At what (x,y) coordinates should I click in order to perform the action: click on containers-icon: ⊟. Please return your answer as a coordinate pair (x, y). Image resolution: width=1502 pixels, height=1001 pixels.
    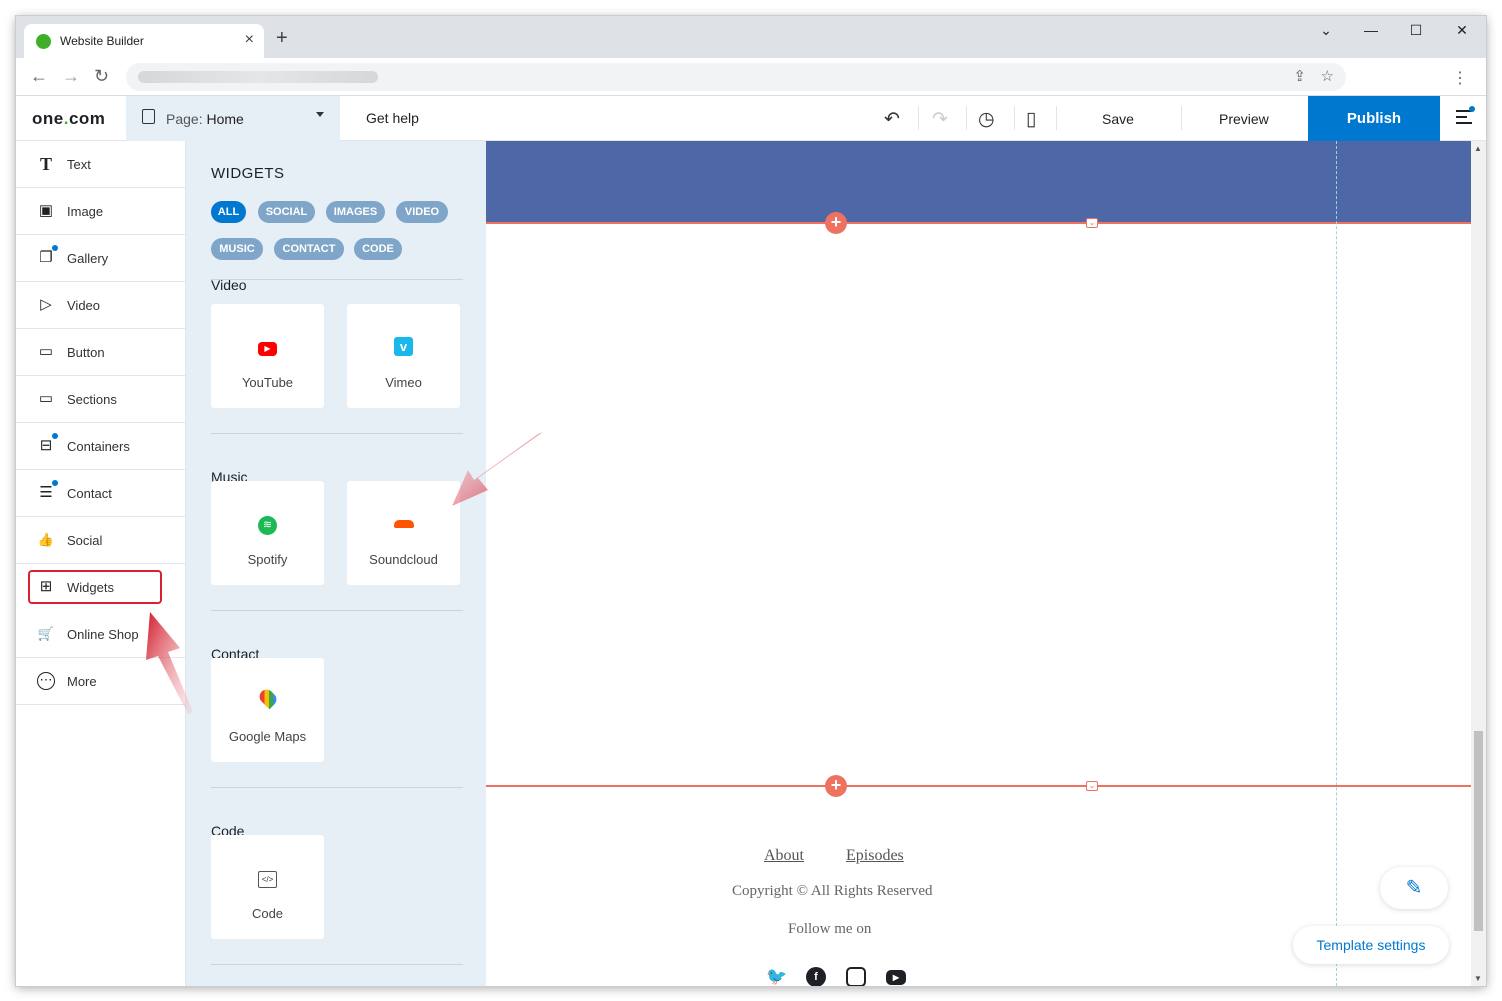
    Looking at the image, I should click on (46, 445).